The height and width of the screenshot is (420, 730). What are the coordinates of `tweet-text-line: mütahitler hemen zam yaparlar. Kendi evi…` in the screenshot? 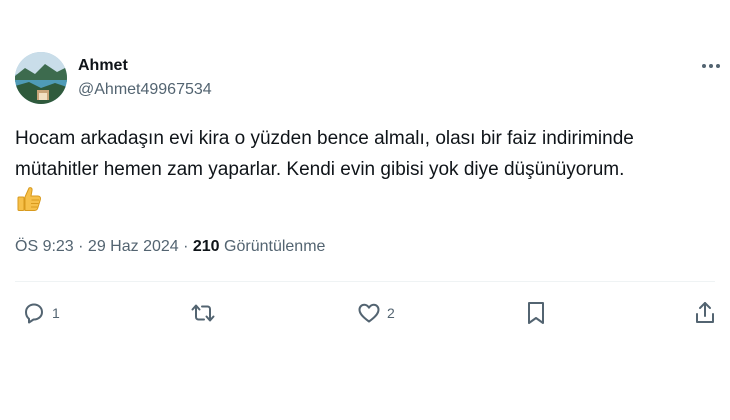 It's located at (320, 169).